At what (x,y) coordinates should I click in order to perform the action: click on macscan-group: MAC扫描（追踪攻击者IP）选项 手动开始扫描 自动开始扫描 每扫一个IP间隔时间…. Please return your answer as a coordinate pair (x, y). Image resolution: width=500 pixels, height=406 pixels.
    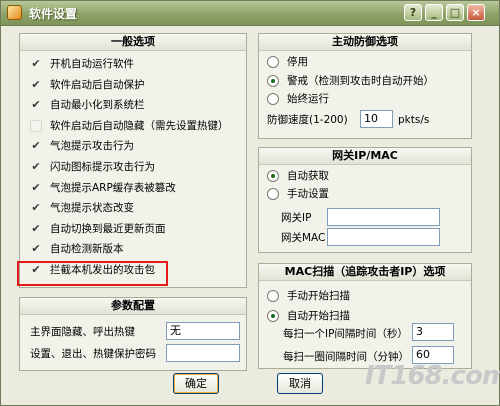
    Looking at the image, I should click on (365, 316).